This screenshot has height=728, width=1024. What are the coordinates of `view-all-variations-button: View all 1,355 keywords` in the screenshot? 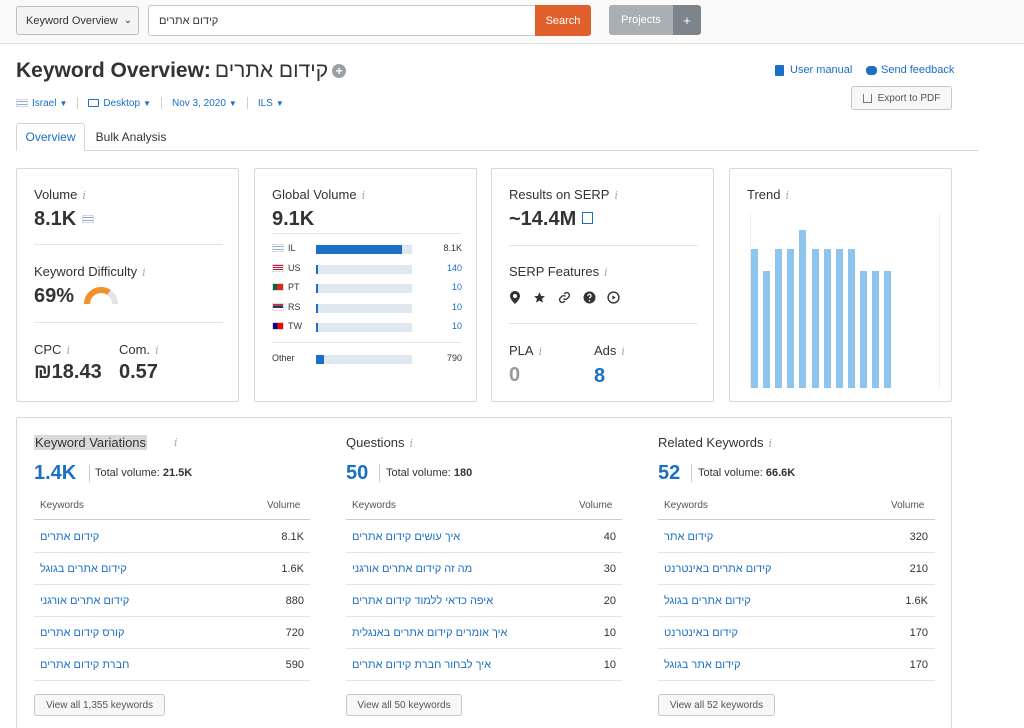 It's located at (99, 705).